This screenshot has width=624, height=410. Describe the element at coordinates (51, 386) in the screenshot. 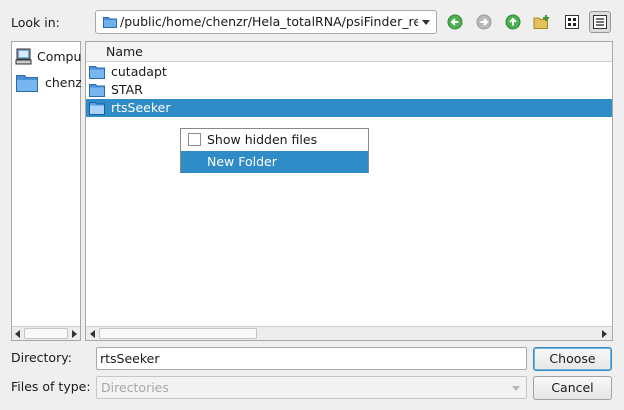

I see `files-of-type-label: Files of type:` at that location.